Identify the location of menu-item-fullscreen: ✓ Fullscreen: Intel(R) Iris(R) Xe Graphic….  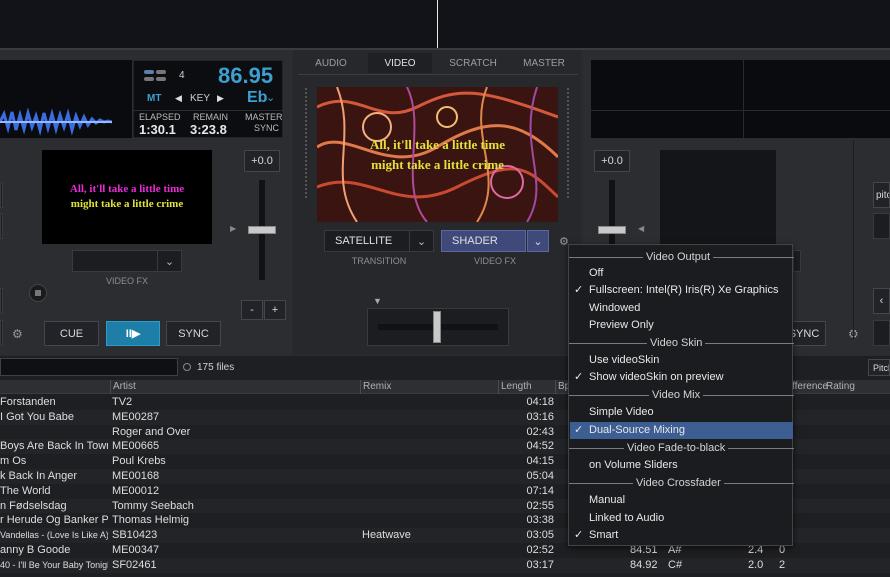
(681, 290).